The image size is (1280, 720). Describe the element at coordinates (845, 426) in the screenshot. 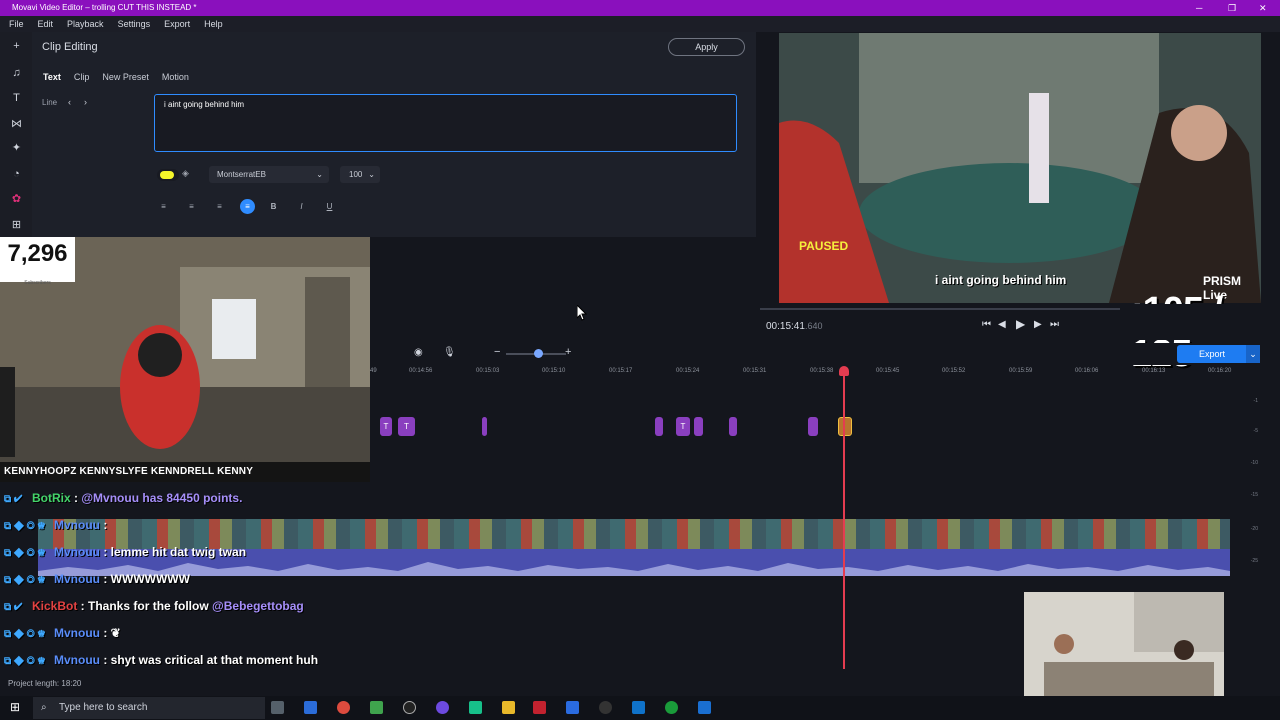

I see `title-clip-selected` at that location.